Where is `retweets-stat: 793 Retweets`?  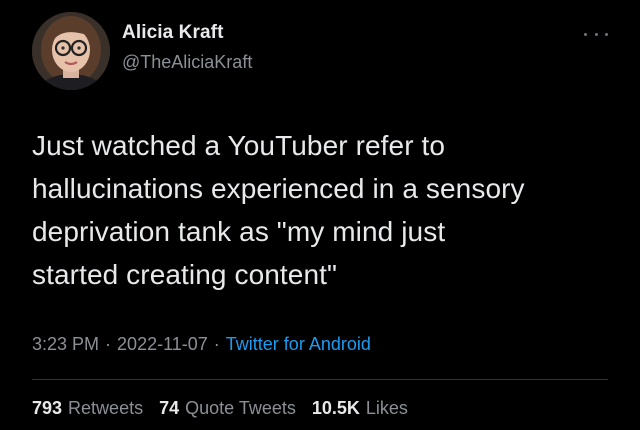
retweets-stat: 793 Retweets is located at coordinates (87, 408).